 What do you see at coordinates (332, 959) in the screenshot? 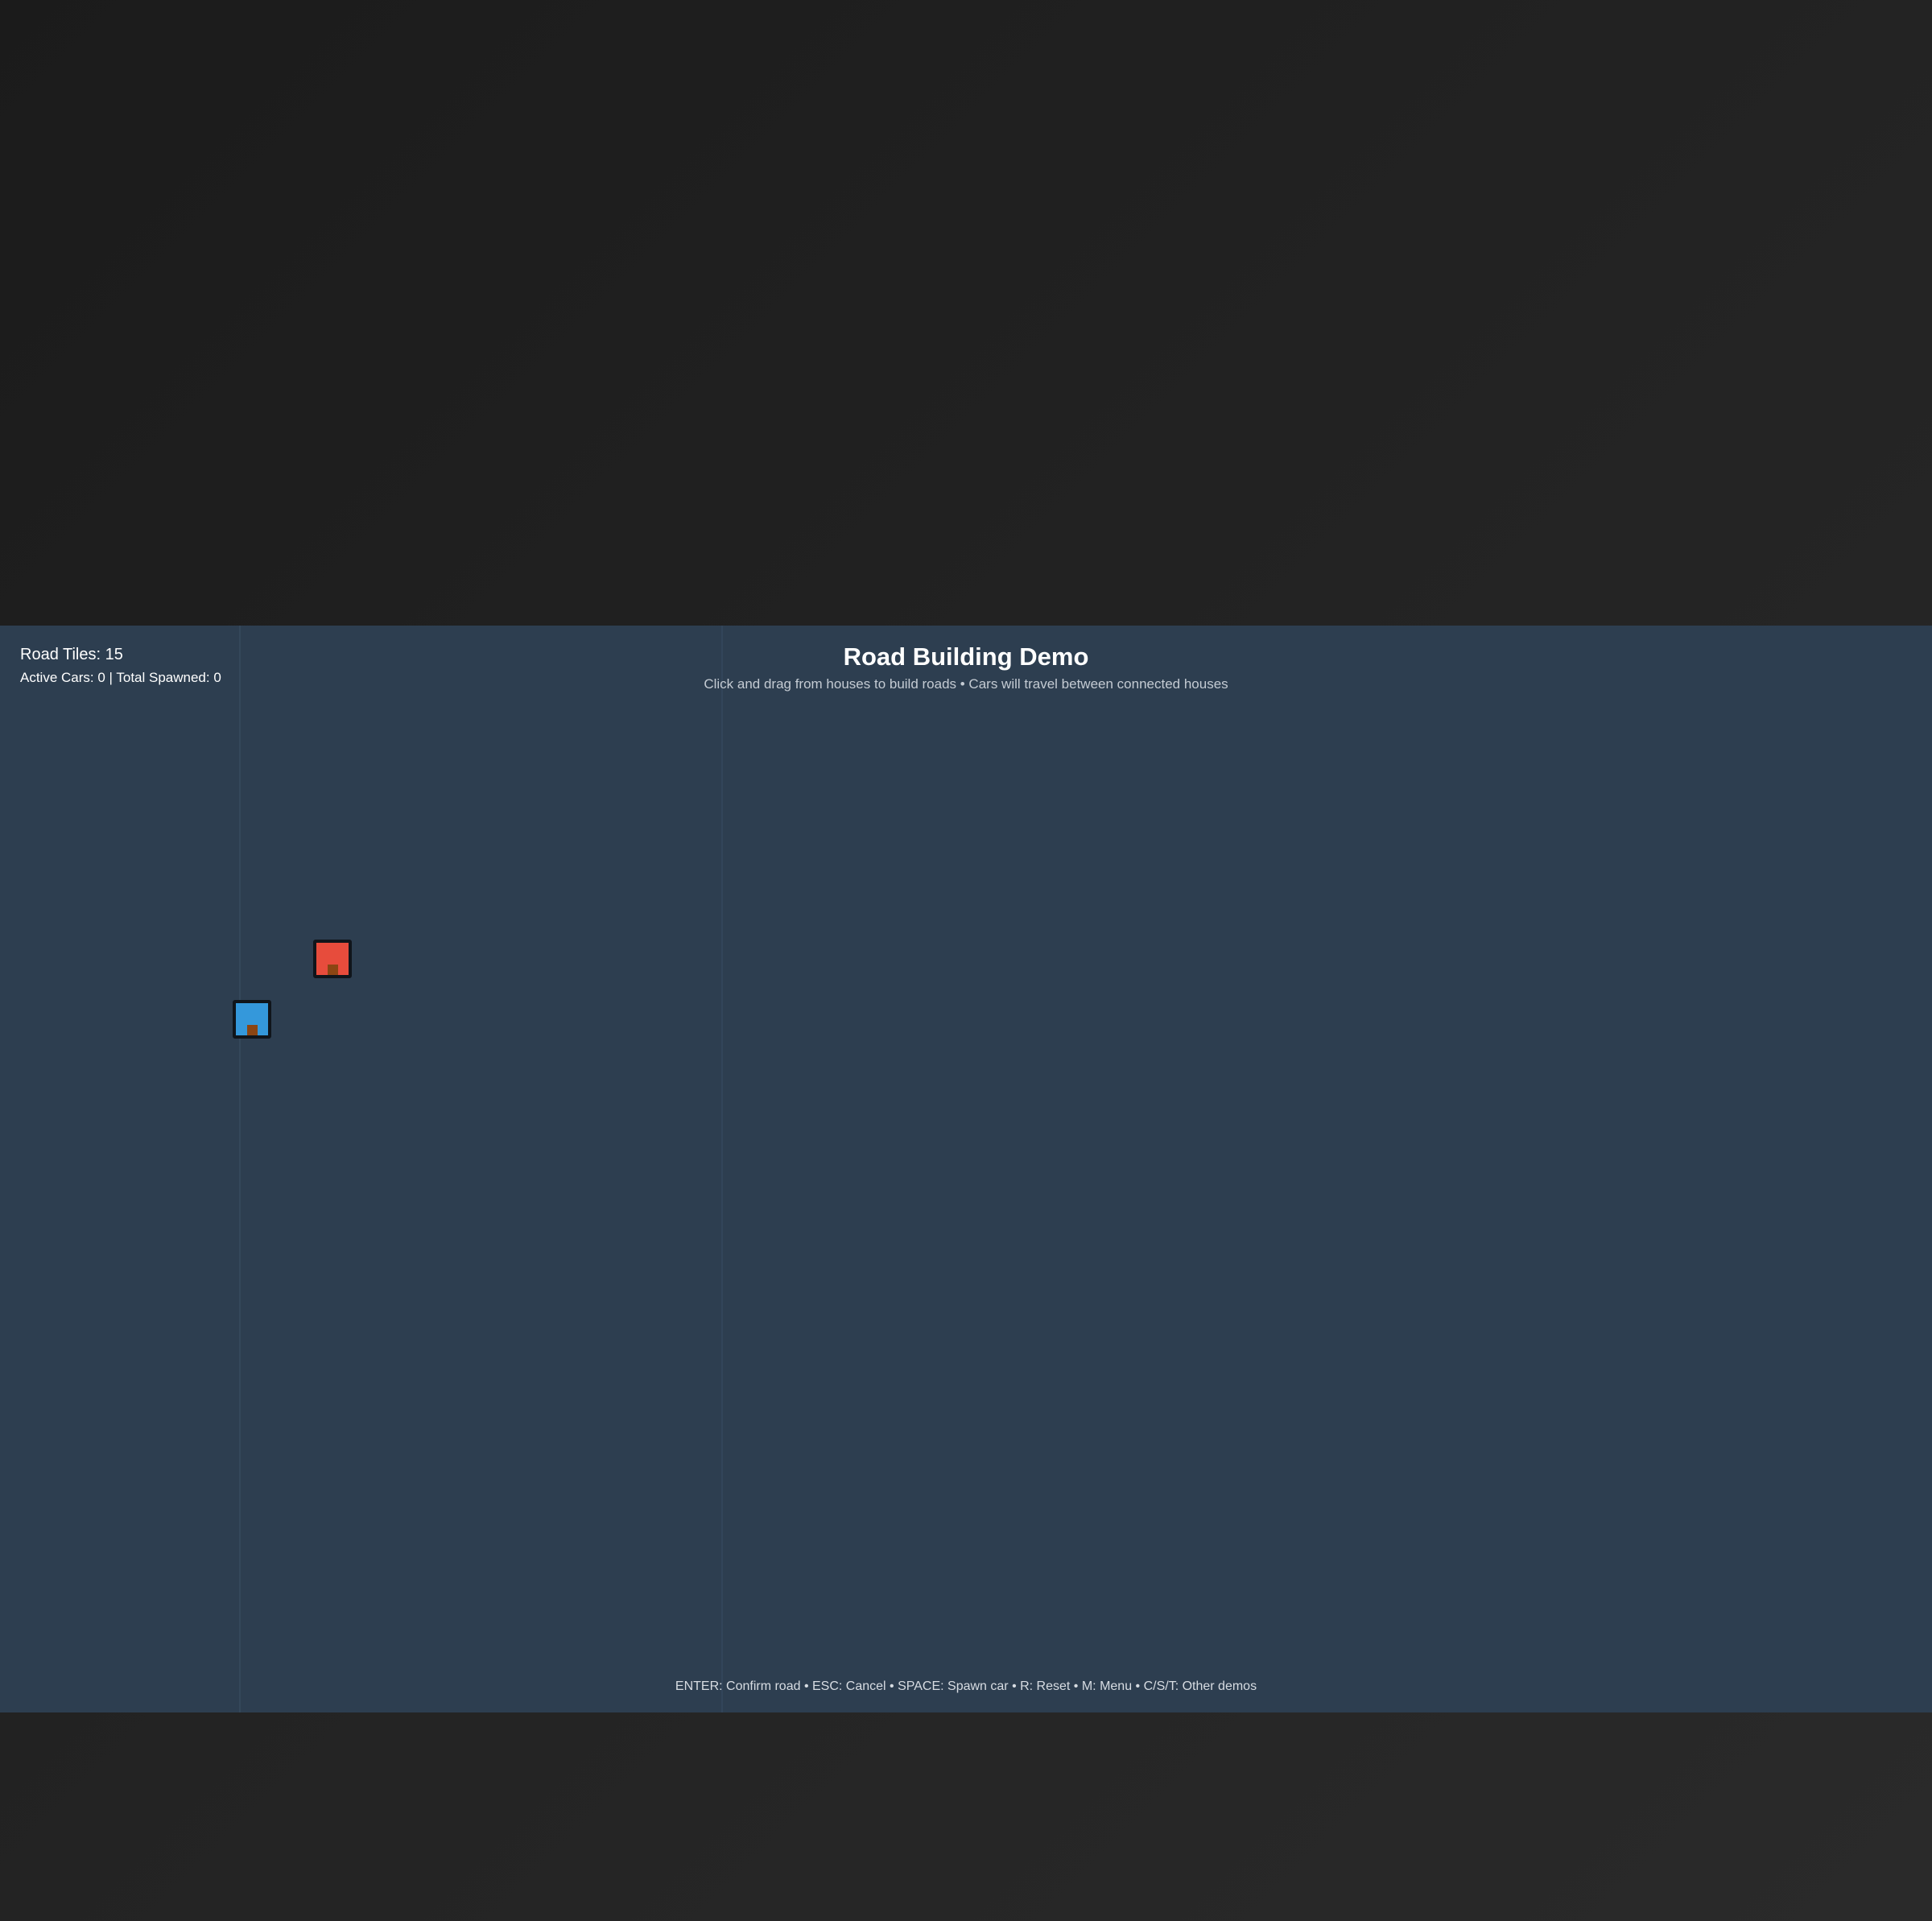
I see `house-red` at bounding box center [332, 959].